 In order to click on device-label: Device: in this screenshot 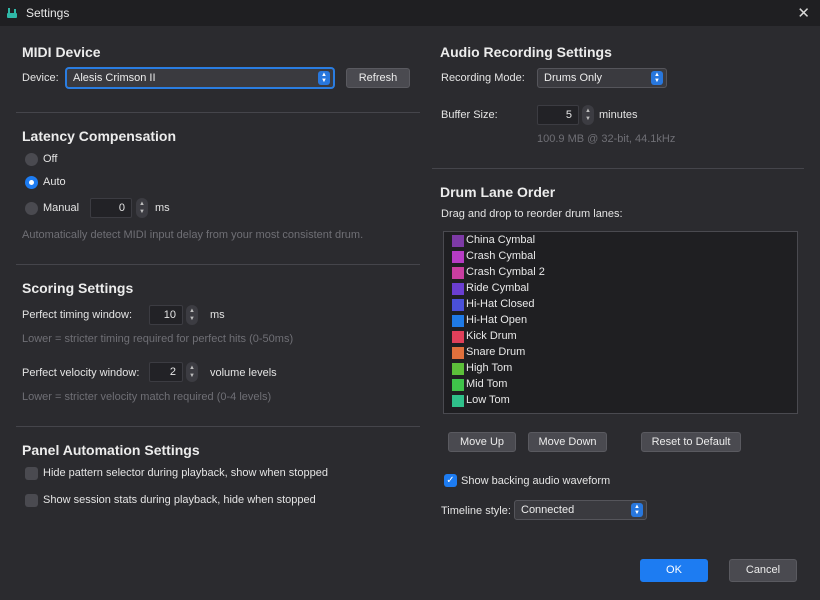, I will do `click(40, 78)`.